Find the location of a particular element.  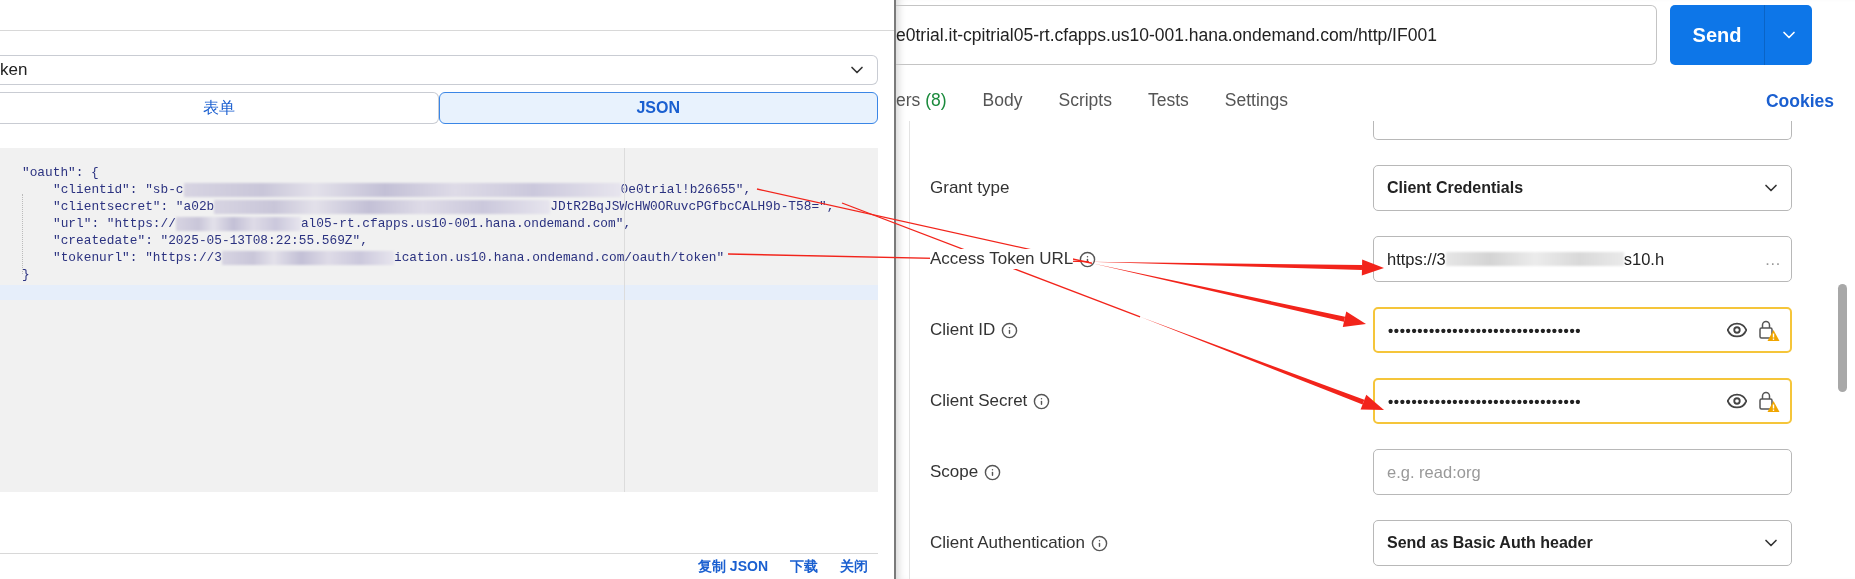

field-label: Grant type is located at coordinates (970, 188).